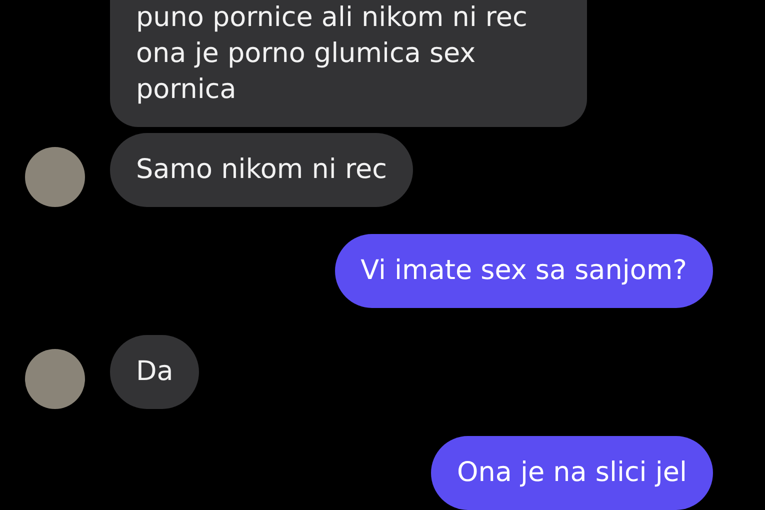  What do you see at coordinates (261, 170) in the screenshot?
I see `message-text: Samo nikom ni rec` at bounding box center [261, 170].